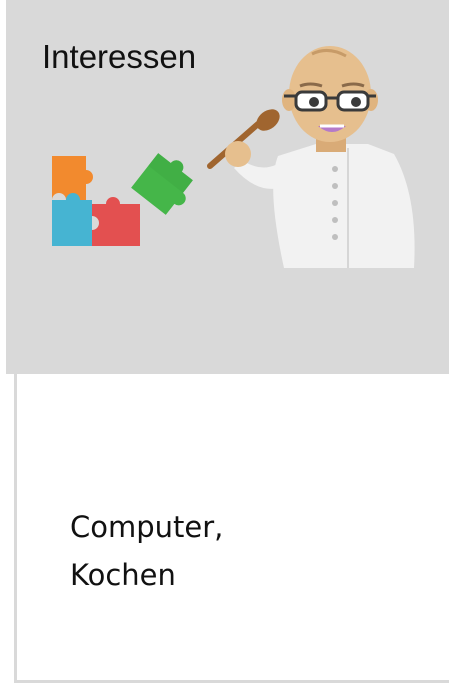 The width and height of the screenshot is (449, 683). What do you see at coordinates (122, 199) in the screenshot?
I see `puzzle-pieces-icon` at bounding box center [122, 199].